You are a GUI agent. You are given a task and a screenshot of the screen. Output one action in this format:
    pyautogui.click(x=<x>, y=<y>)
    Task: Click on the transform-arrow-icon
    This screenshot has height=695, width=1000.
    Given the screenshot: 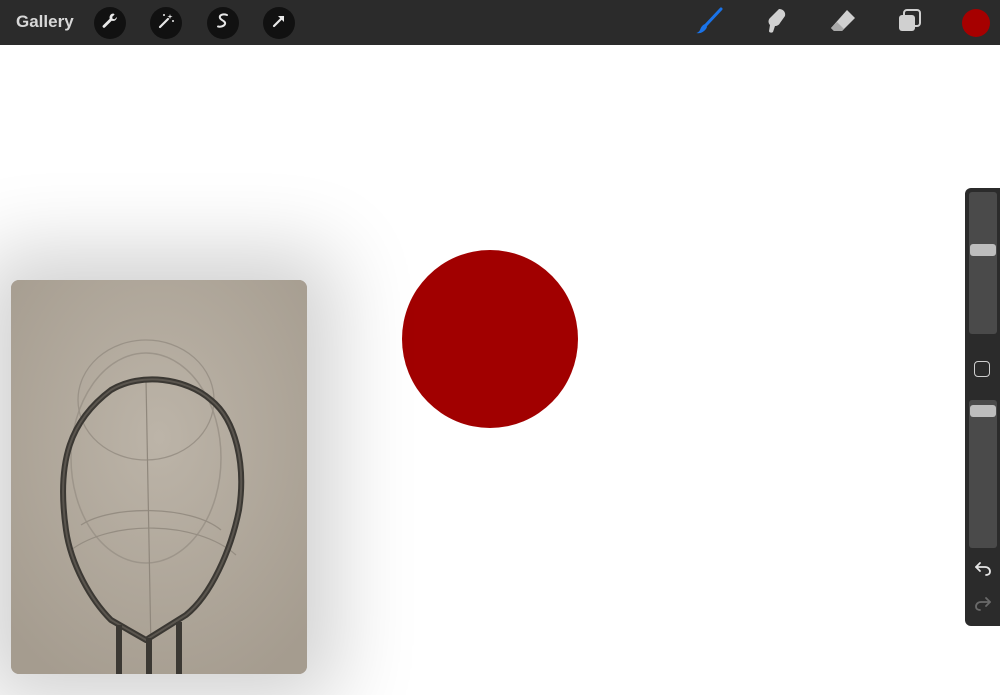 What is the action you would take?
    pyautogui.click(x=279, y=23)
    